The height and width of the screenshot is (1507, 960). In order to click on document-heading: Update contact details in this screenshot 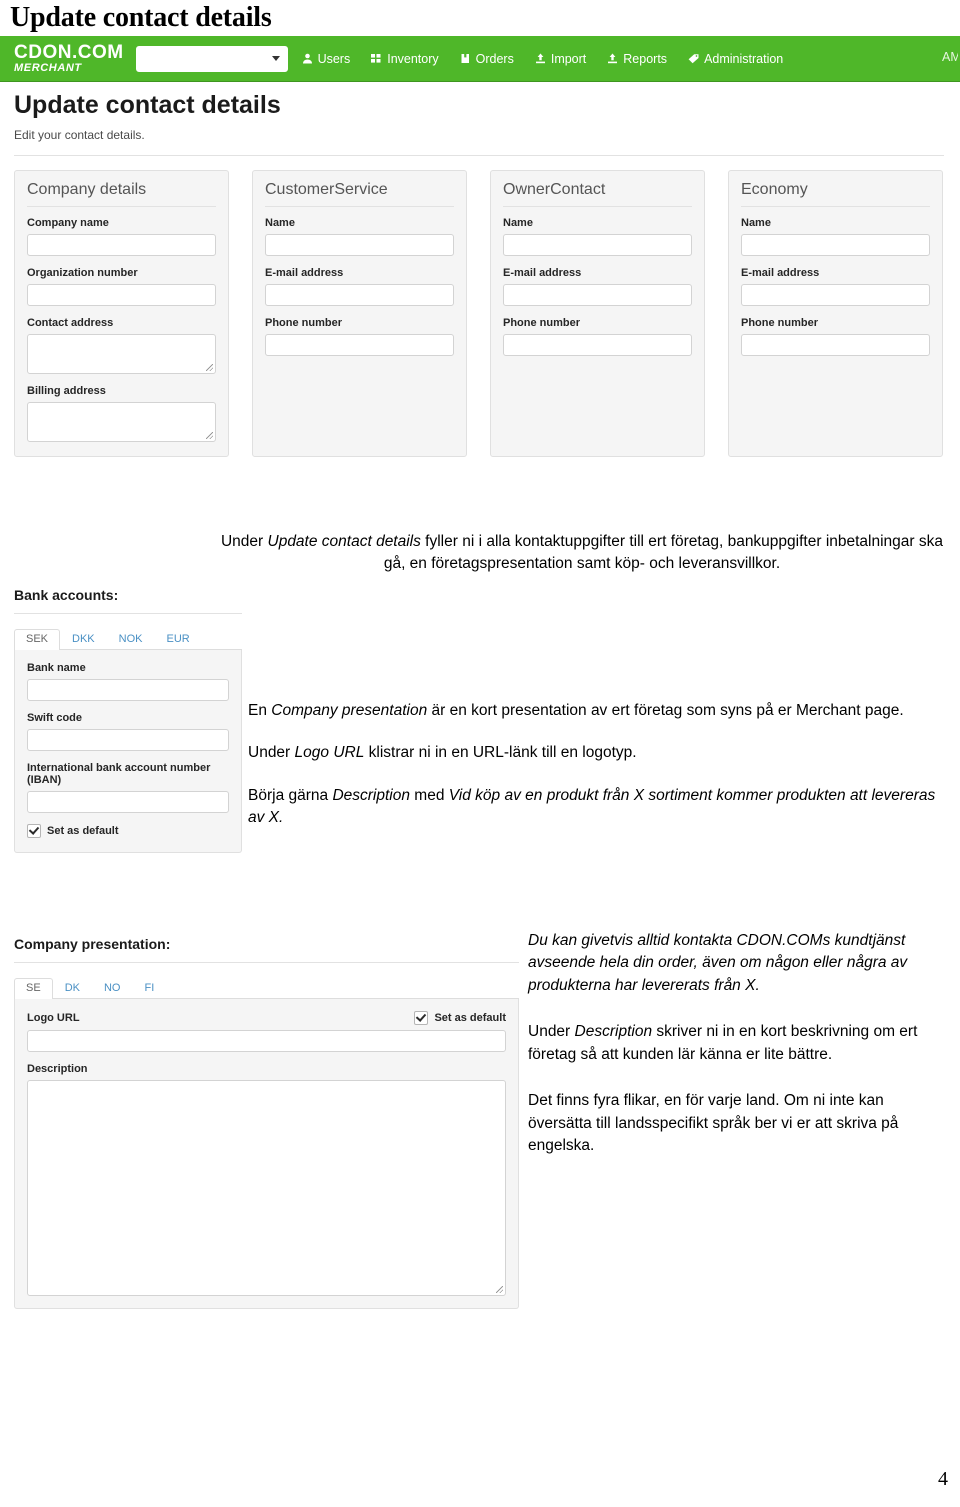, I will do `click(141, 17)`.